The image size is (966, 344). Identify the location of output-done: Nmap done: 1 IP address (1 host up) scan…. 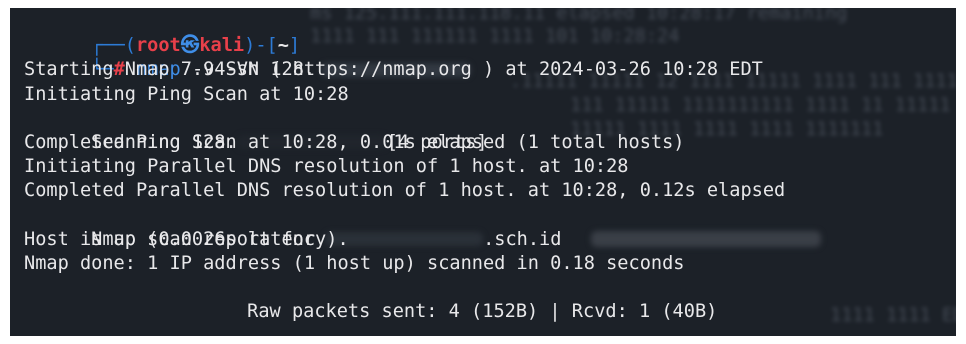
(354, 263).